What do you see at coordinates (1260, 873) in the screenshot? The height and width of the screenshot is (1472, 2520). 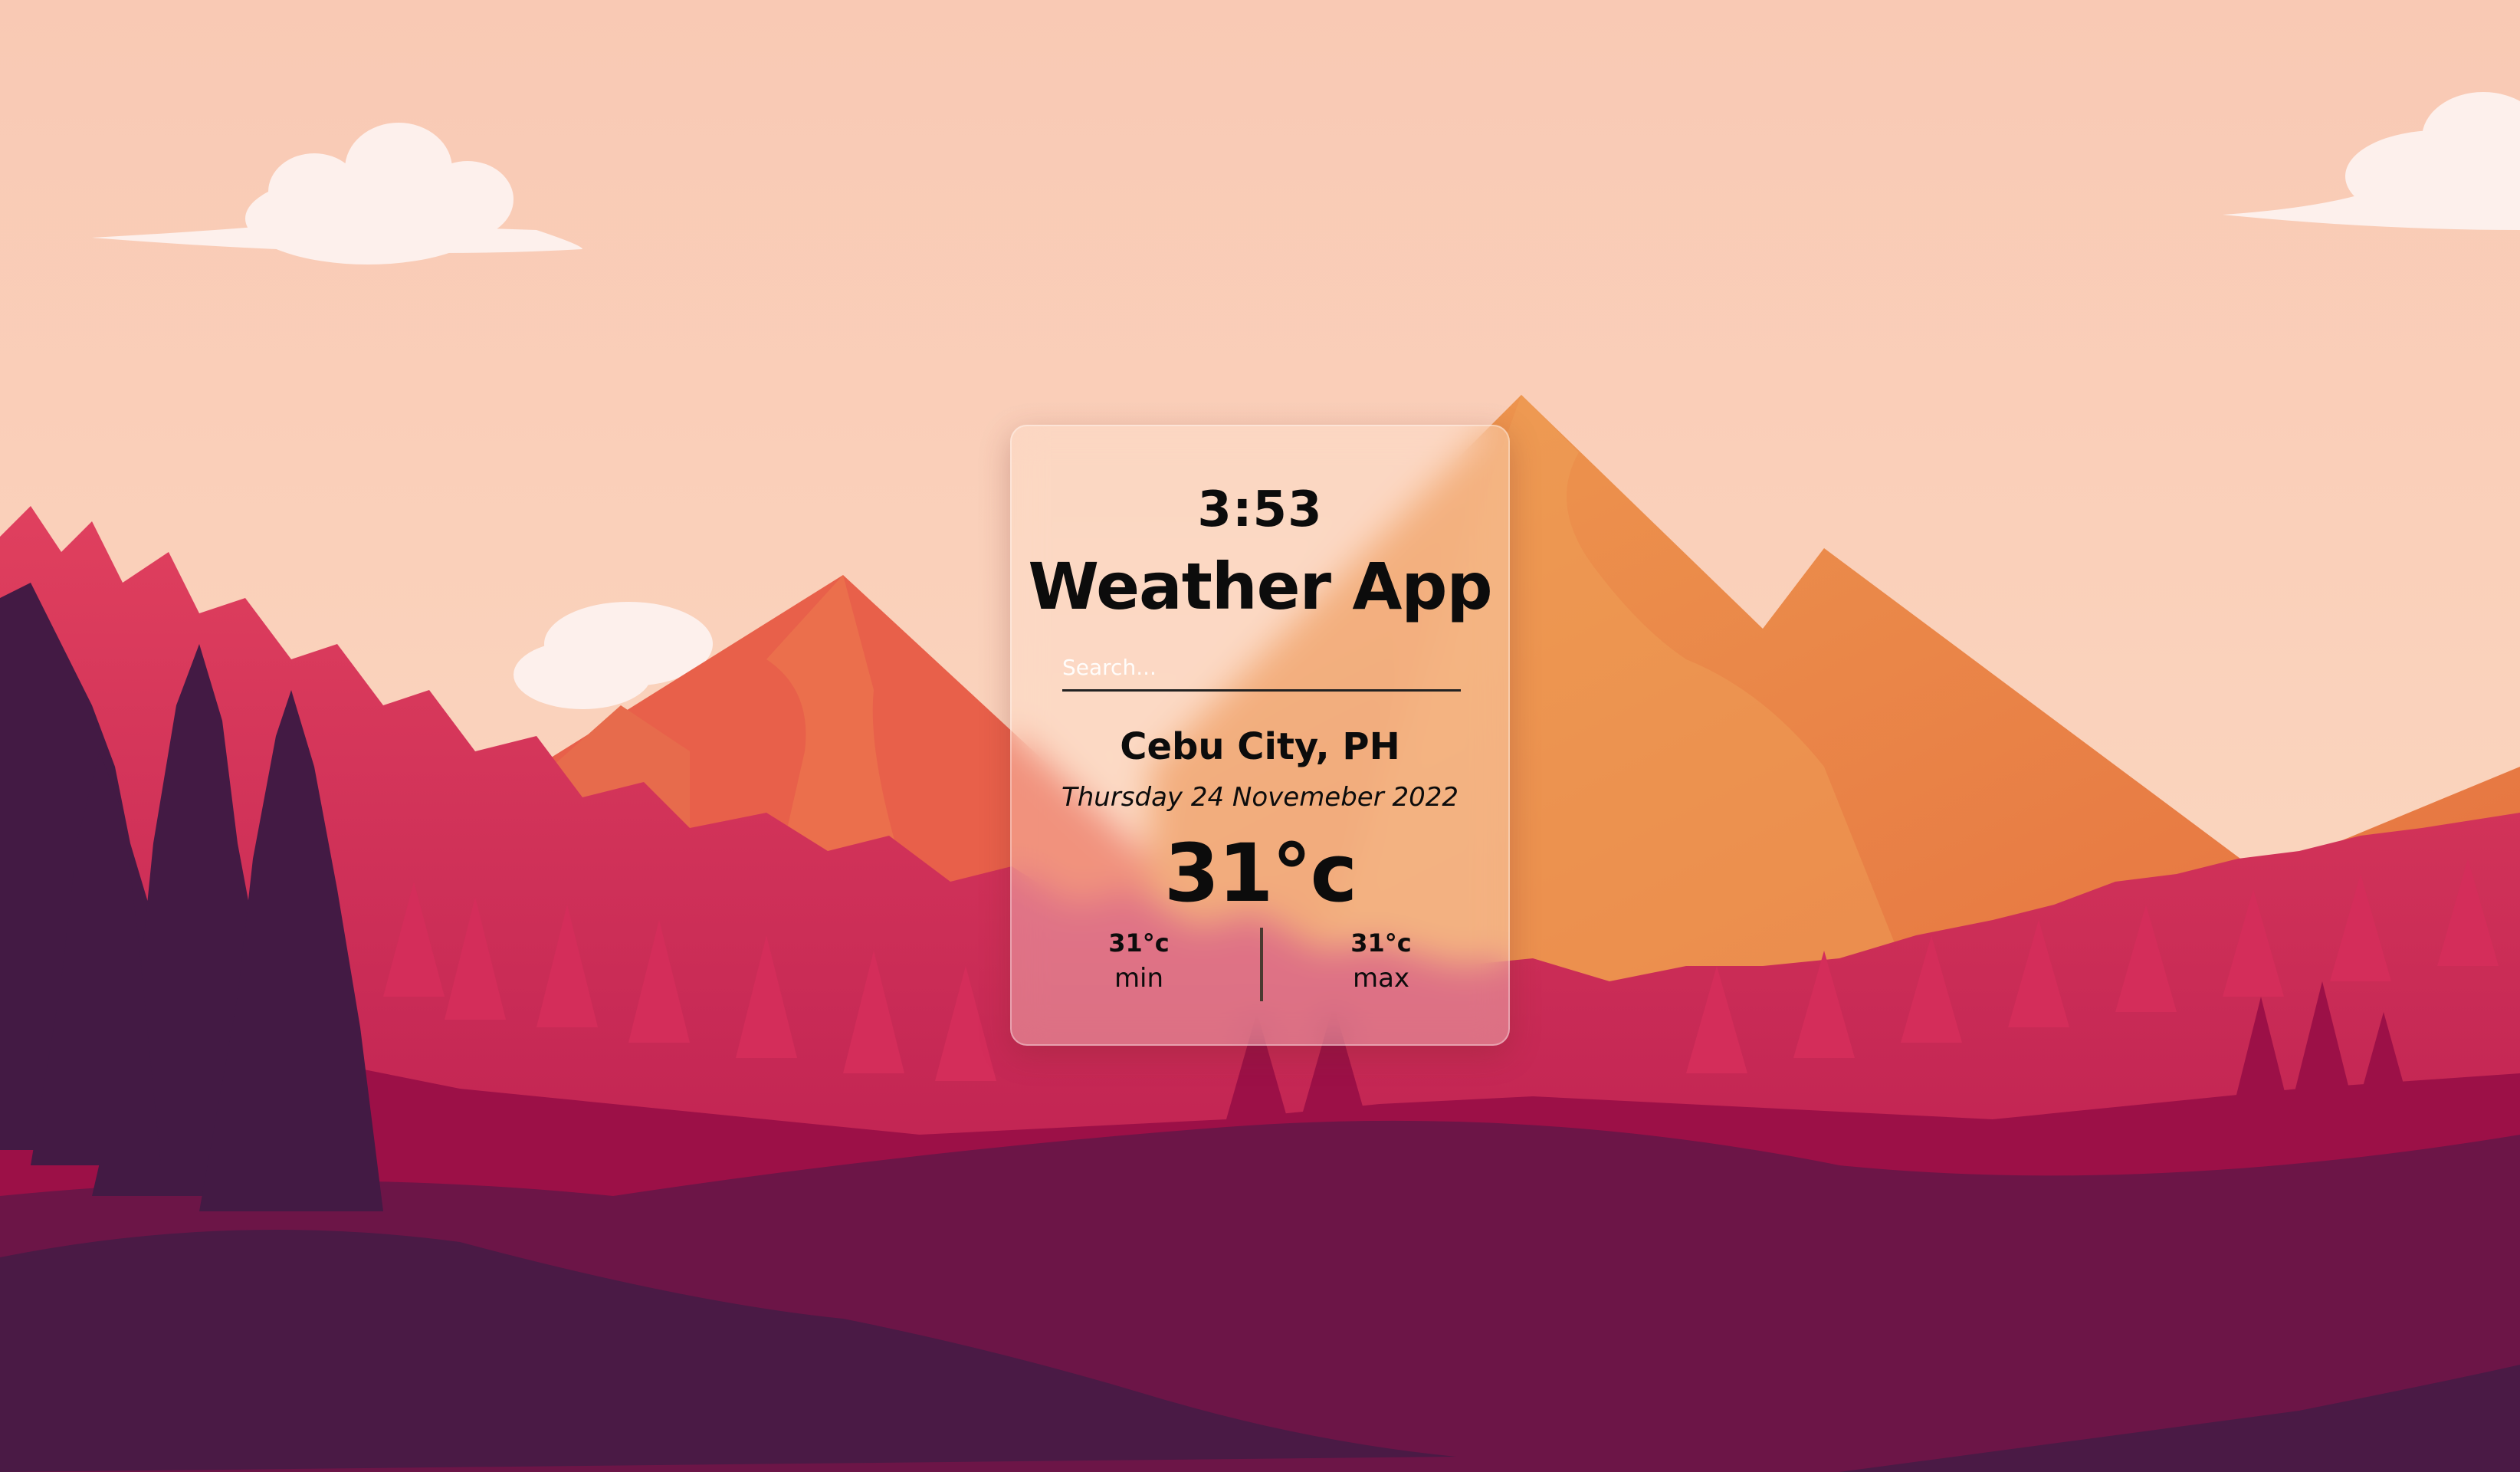 I see `current-temperature: 31°c` at bounding box center [1260, 873].